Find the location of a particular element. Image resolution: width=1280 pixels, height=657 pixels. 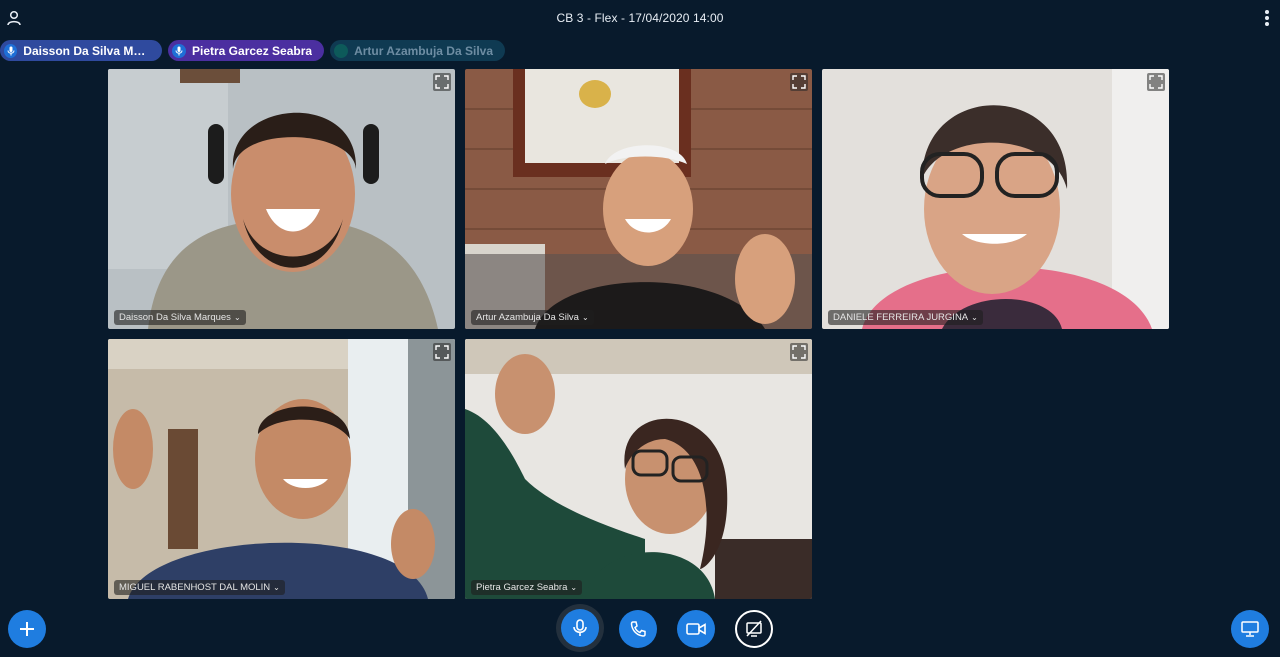

talker-pill: Artur Azambuja Da Silva is located at coordinates (418, 50).